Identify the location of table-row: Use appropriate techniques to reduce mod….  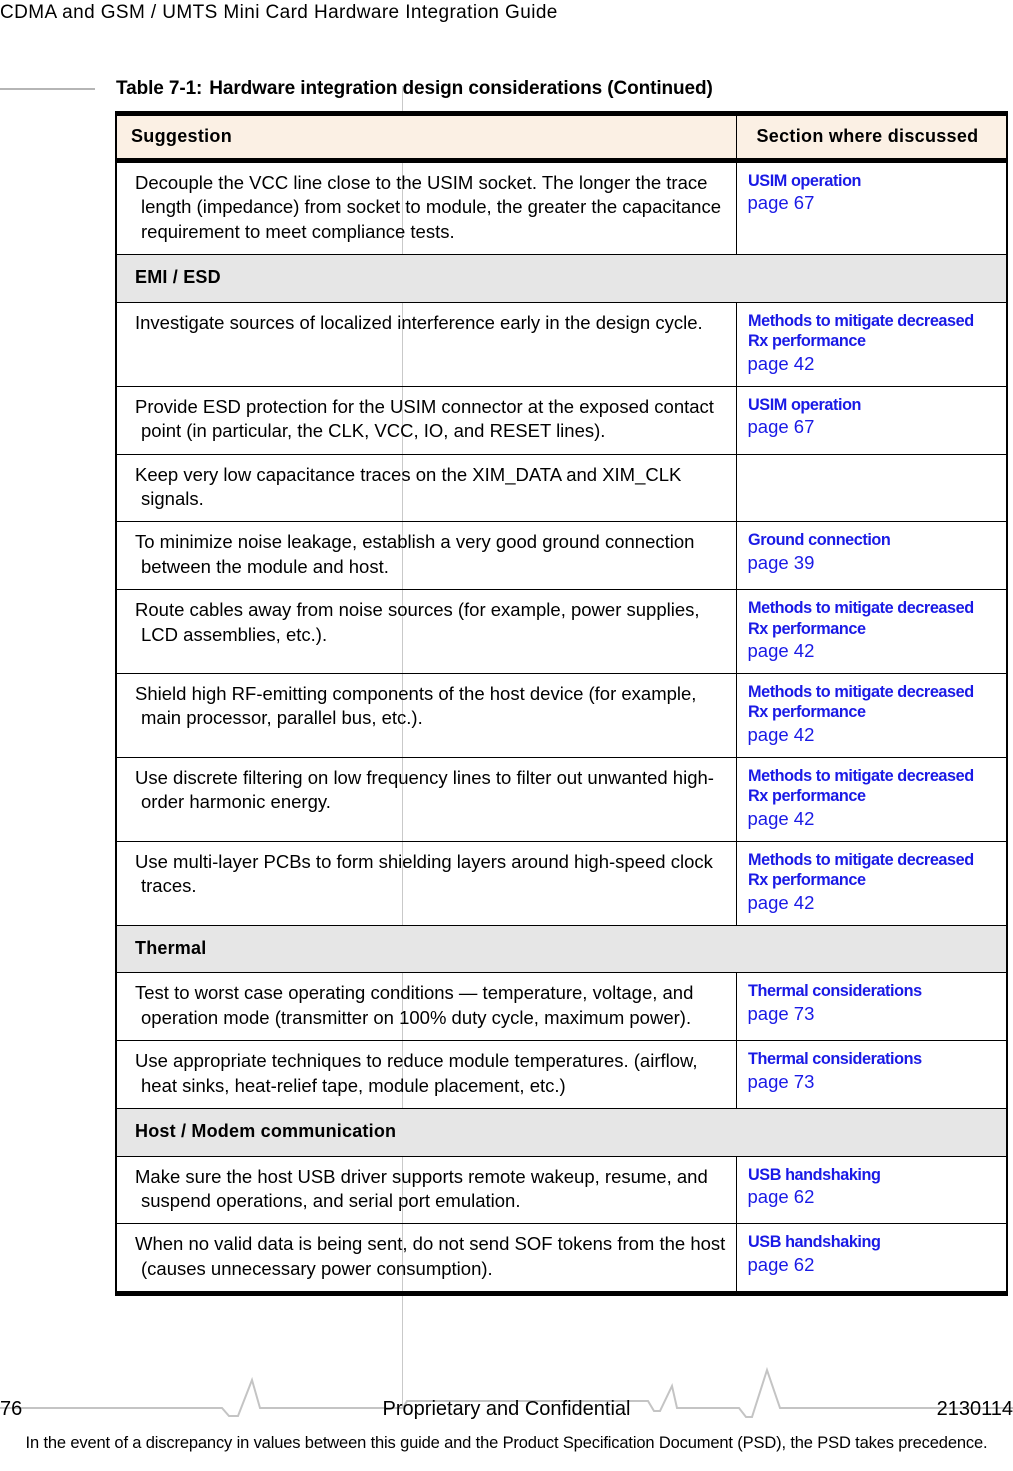
(561, 1074).